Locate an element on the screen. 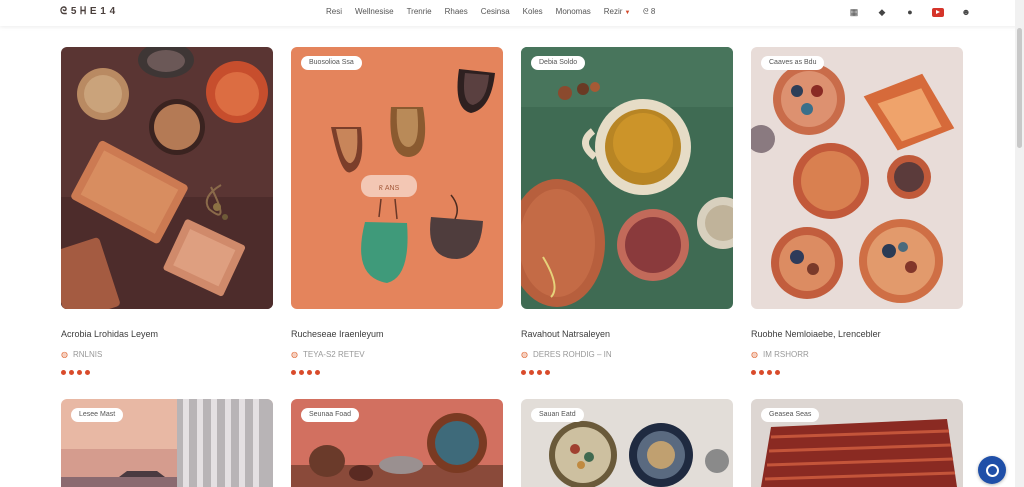 The image size is (1024, 487). product-card: Seunaa Foad is located at coordinates (397, 443).